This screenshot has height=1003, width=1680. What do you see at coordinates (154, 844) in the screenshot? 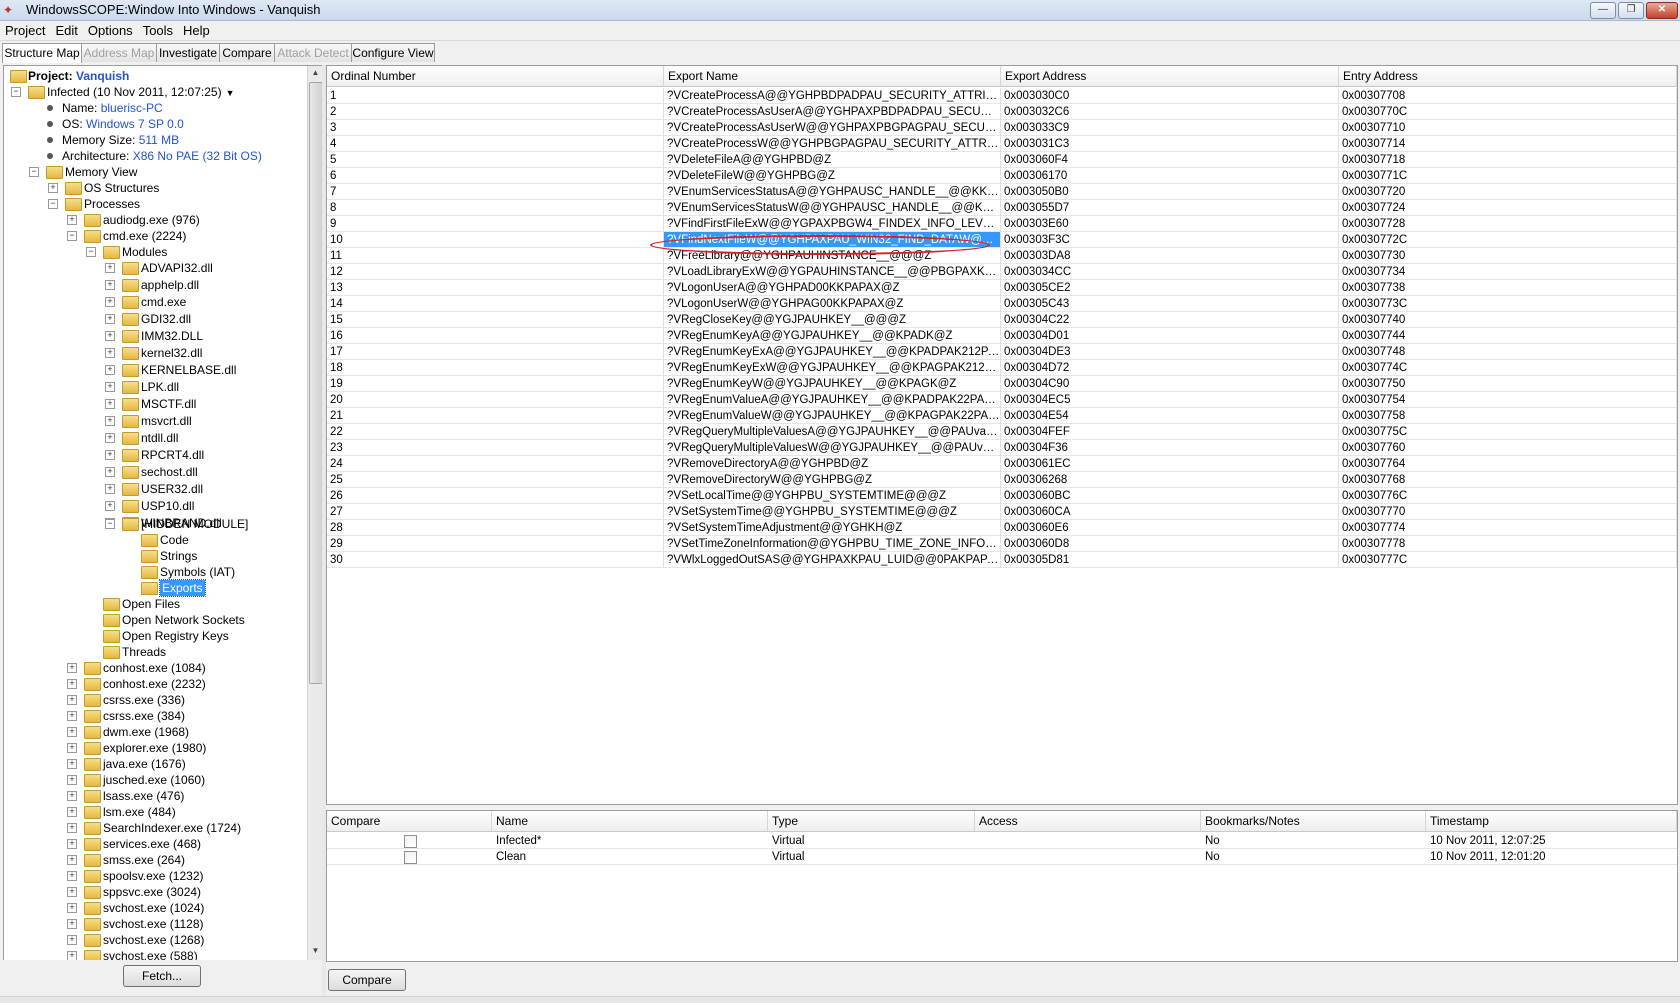
I see `tree-node-process: + services.exe (468)` at bounding box center [154, 844].